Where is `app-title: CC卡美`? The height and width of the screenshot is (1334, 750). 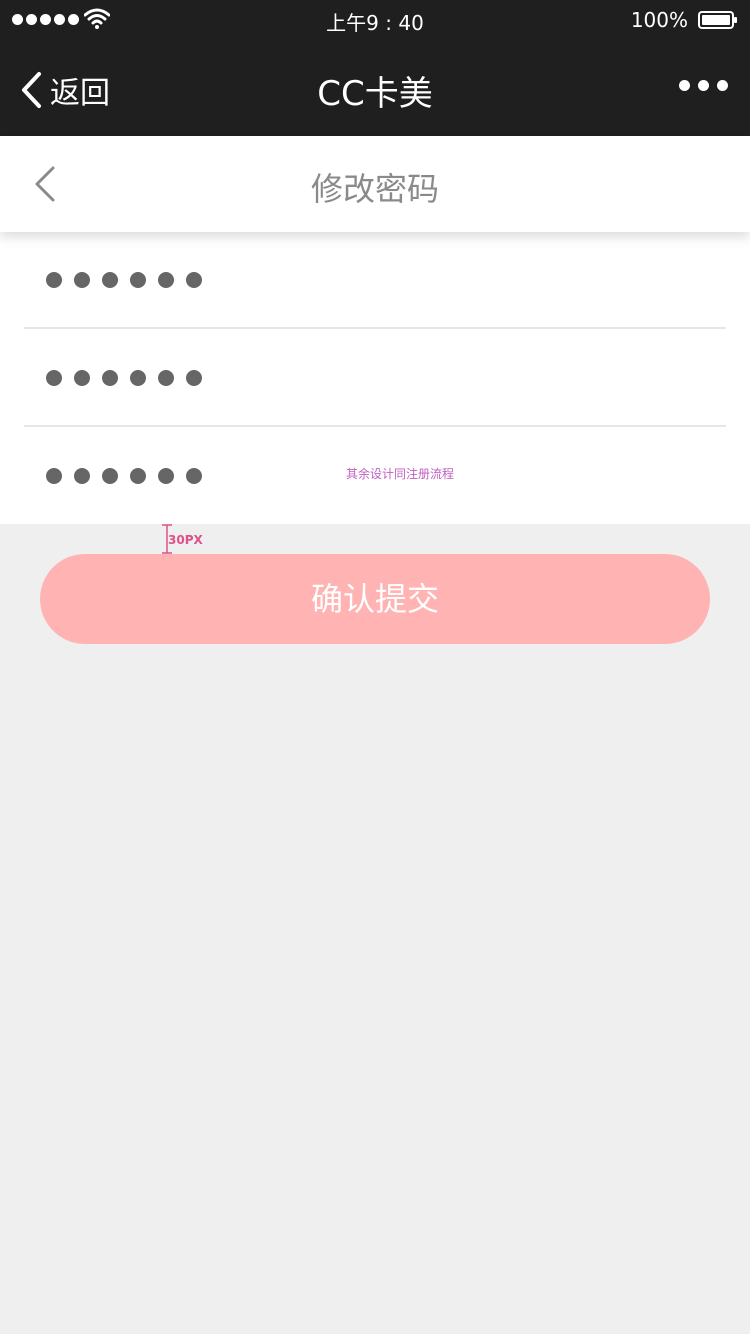 app-title: CC卡美 is located at coordinates (375, 94).